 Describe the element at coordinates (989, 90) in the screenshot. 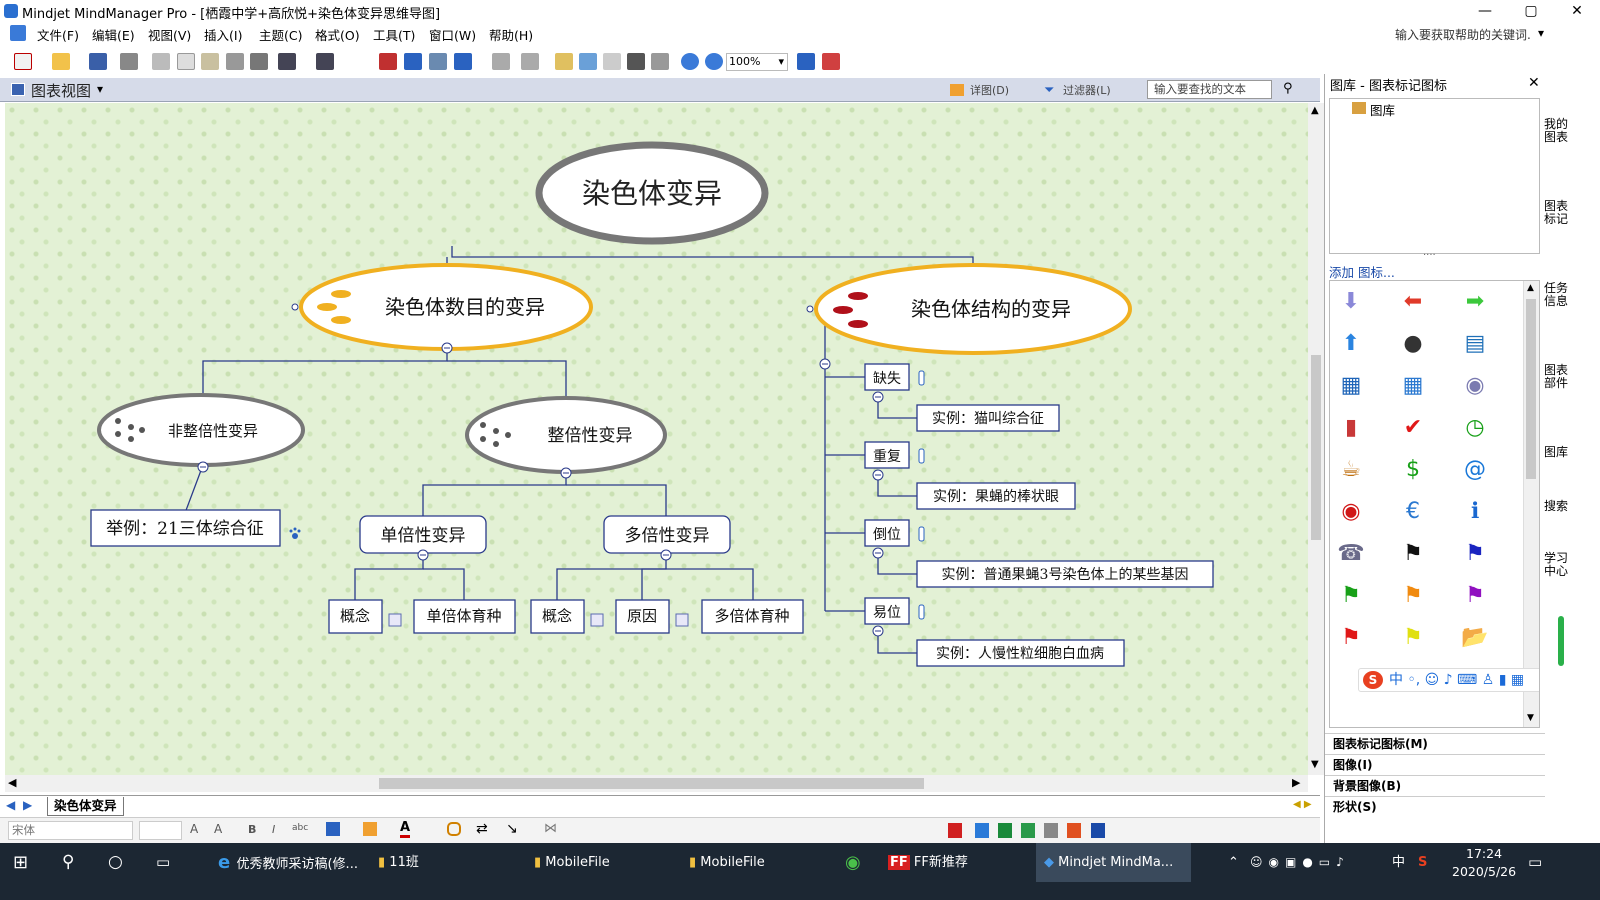

I see `detail-button: 详图(D)` at that location.